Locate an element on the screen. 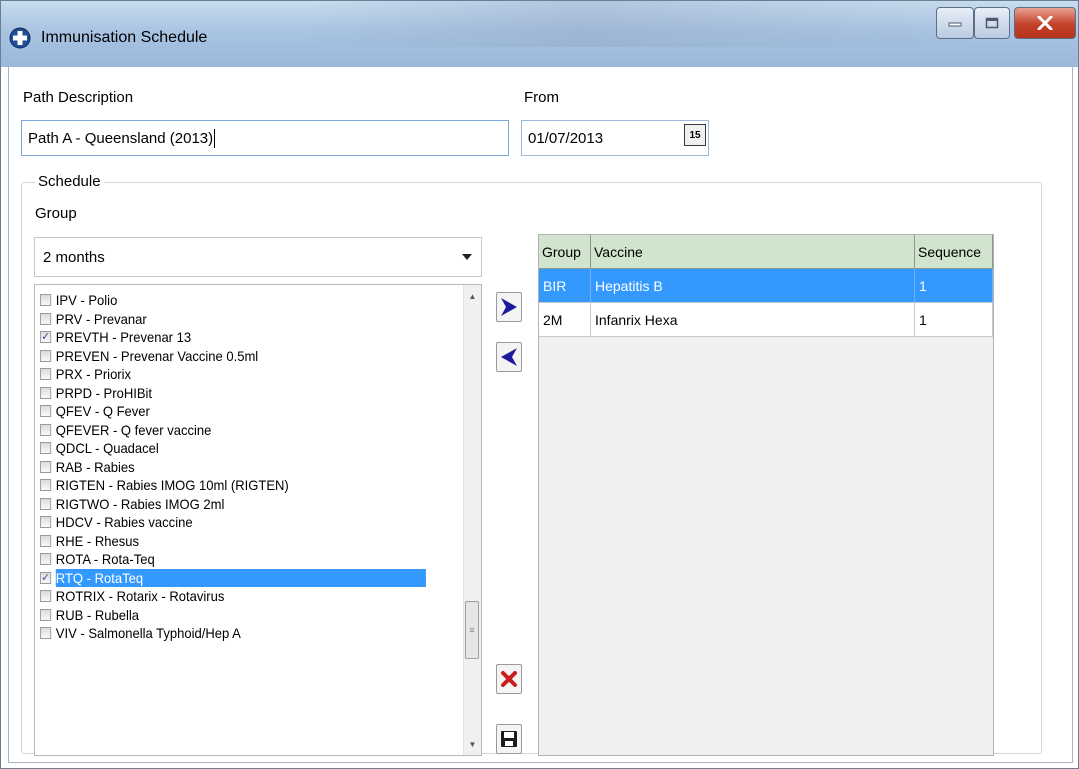  list-item: PRV - Prevanar is located at coordinates (233, 319).